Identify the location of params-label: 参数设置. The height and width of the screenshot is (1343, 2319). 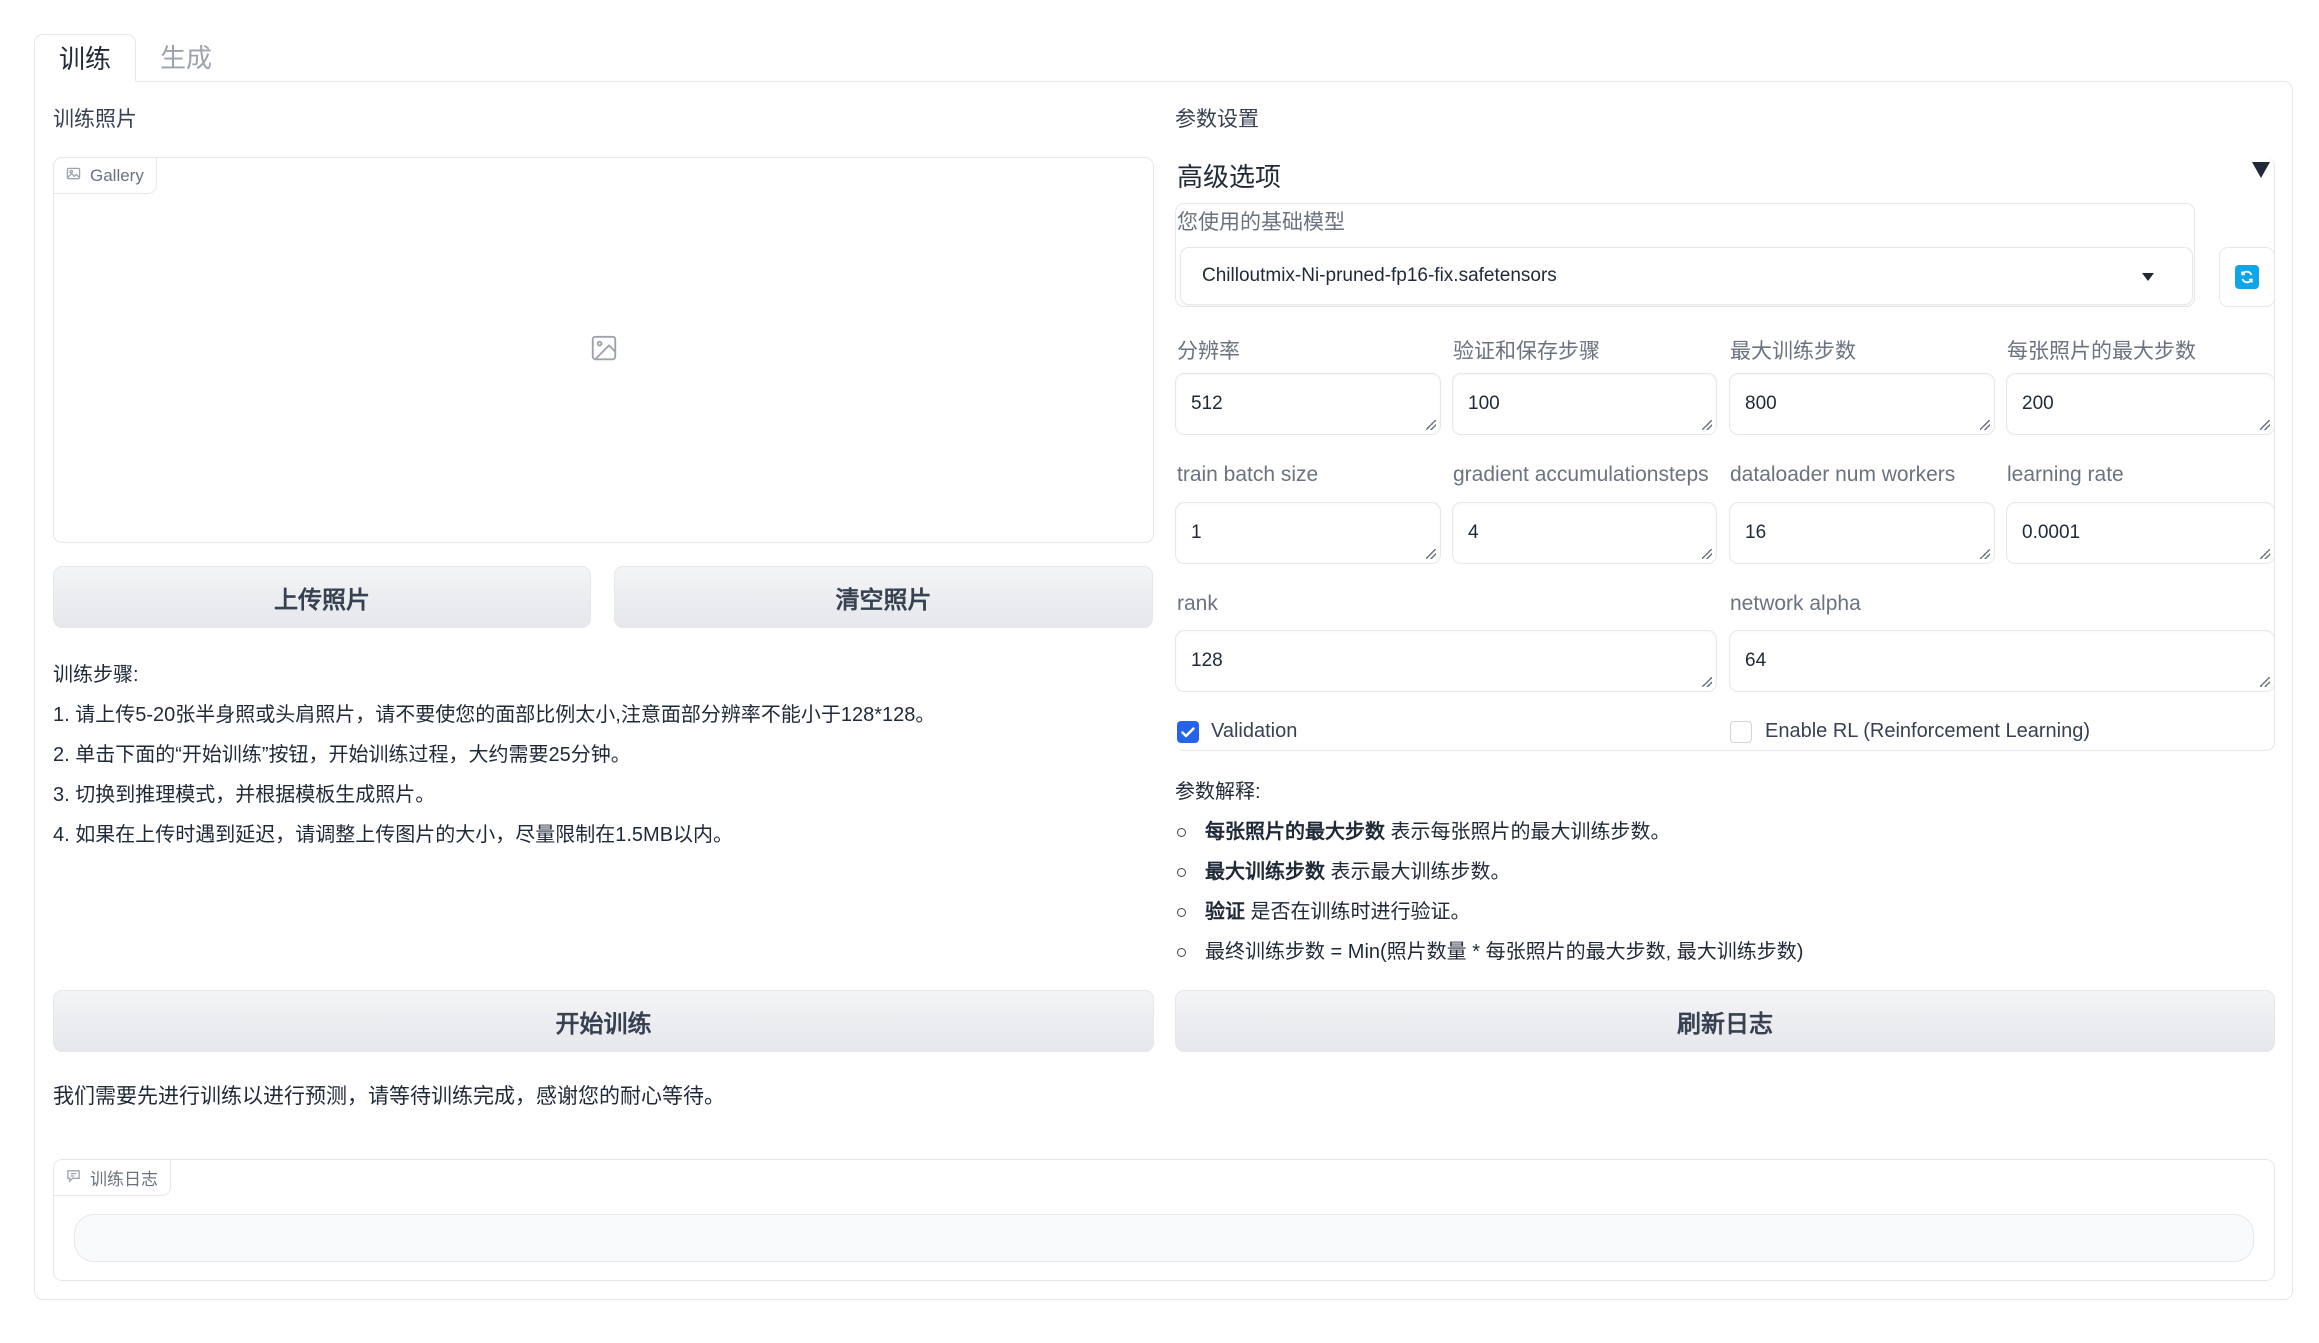
(1217, 119).